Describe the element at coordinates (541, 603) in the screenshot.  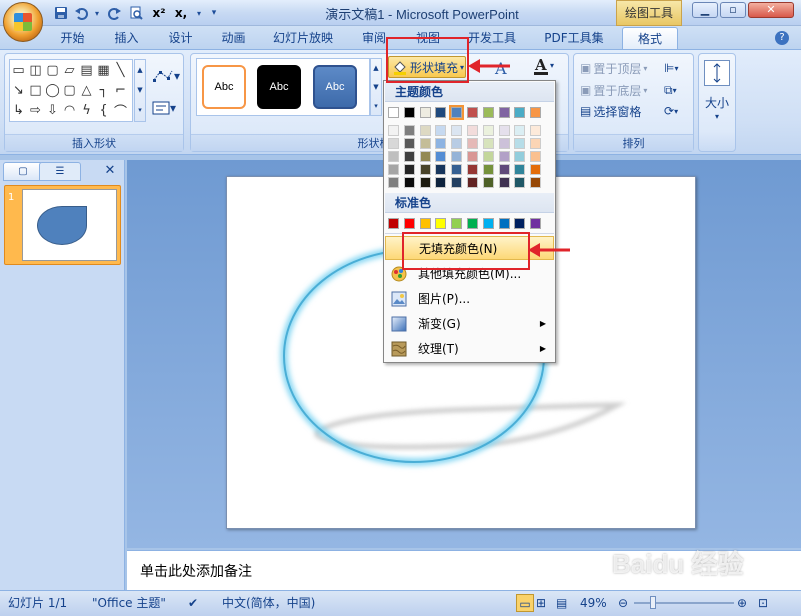
I see `slide-sorter-icon: ⊞` at that location.